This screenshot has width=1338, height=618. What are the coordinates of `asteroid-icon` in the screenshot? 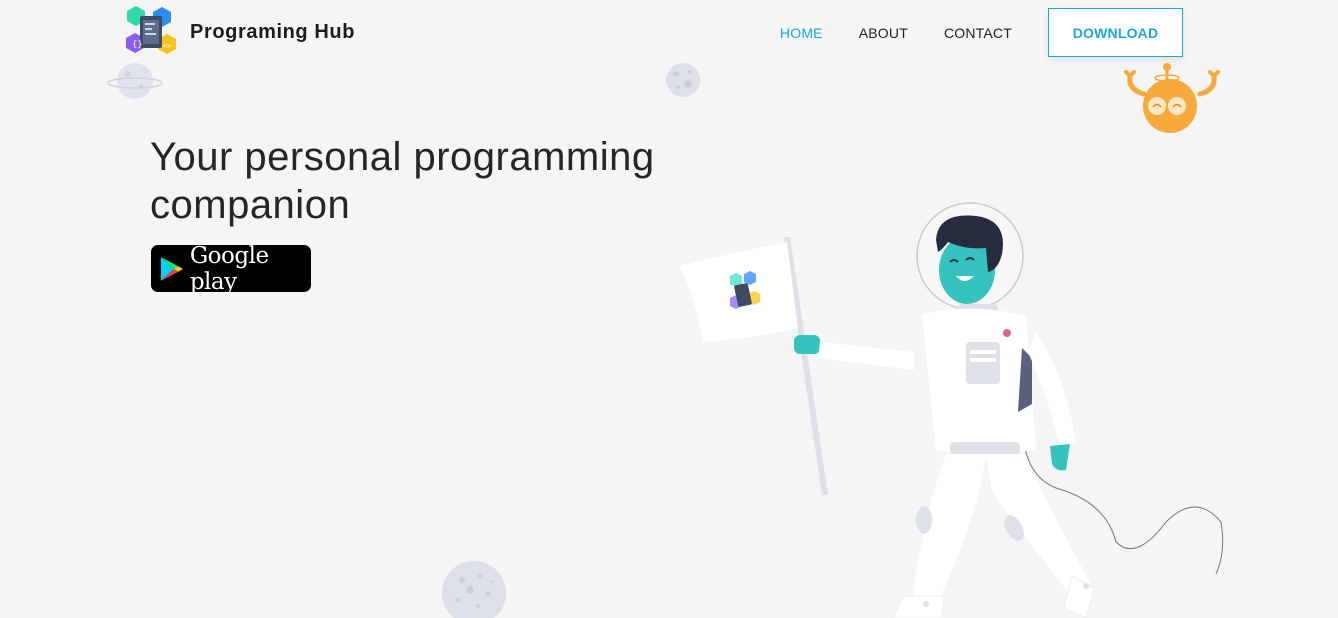 It's located at (683, 80).